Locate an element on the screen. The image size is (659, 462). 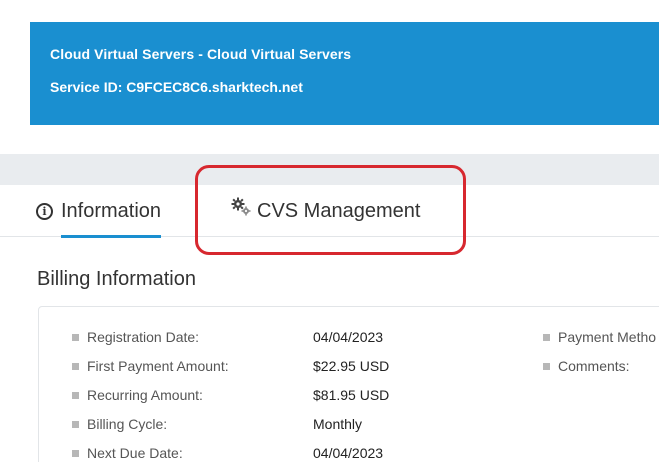
billing-value: $81.95 USD is located at coordinates (351, 395).